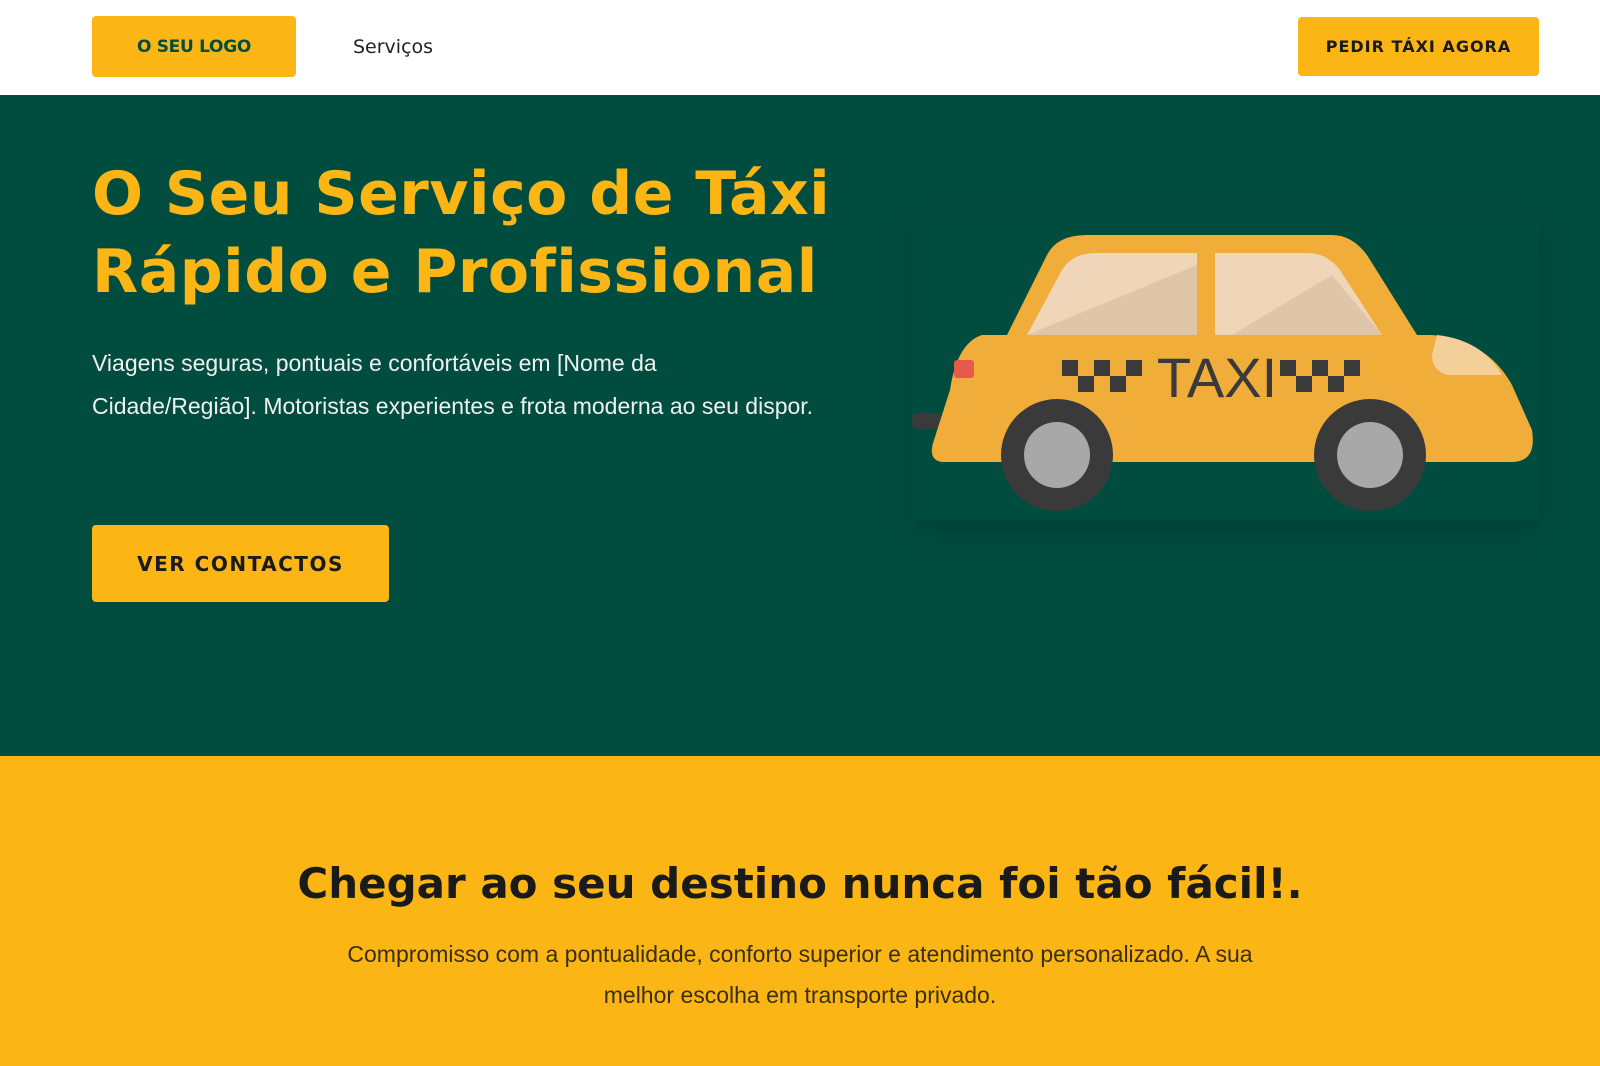 This screenshot has width=1600, height=1066. Describe the element at coordinates (800, 47) in the screenshot. I see `site-header: O SEU LOGO Serviços PEDIR TÁXI AGORA` at that location.